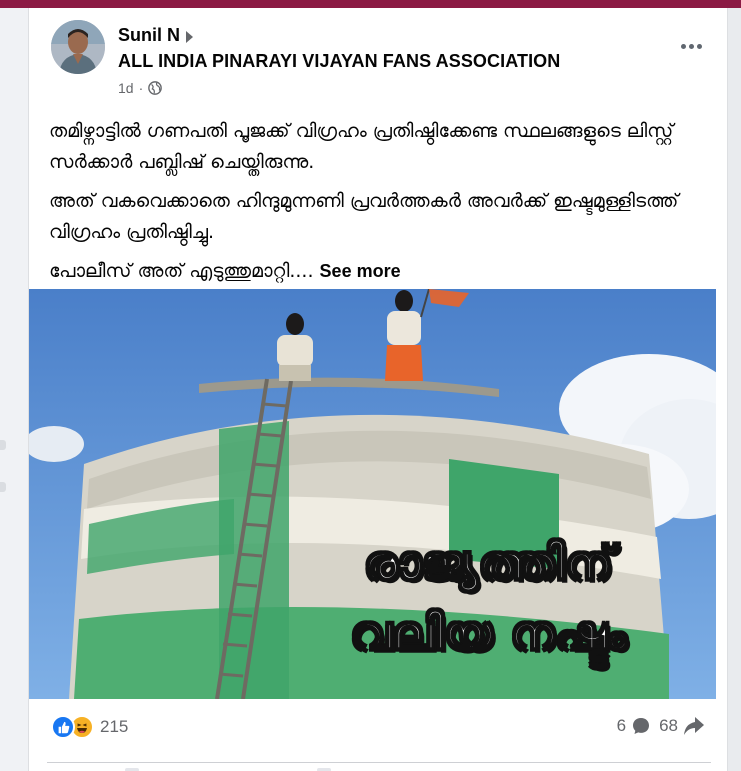 The height and width of the screenshot is (771, 741). Describe the element at coordinates (621, 725) in the screenshot. I see `comment-count: 6` at that location.